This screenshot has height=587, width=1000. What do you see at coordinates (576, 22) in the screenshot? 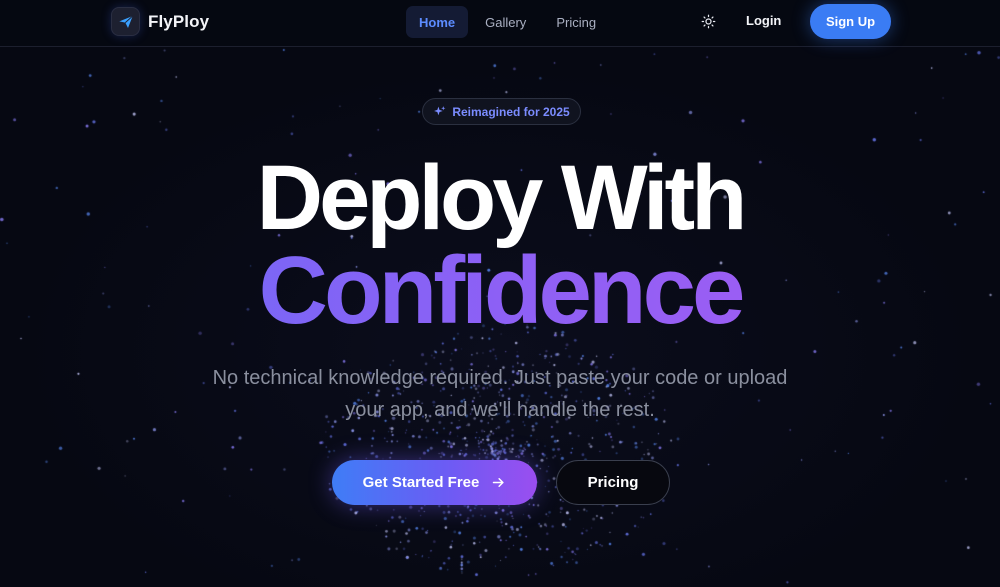
I see `nav-link-pricing: Pricing` at bounding box center [576, 22].